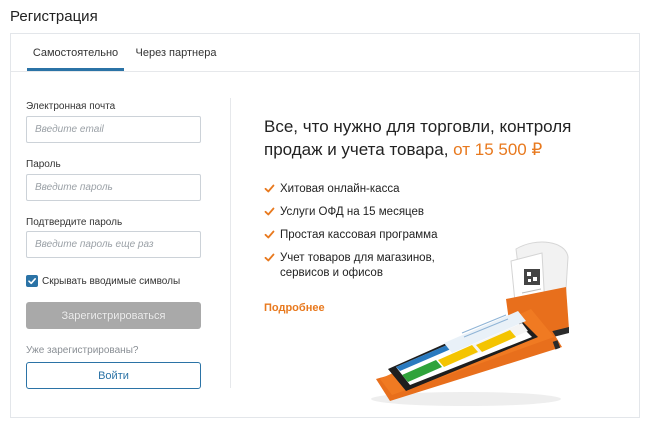  I want to click on tab-partner: Через партнера, so click(176, 52).